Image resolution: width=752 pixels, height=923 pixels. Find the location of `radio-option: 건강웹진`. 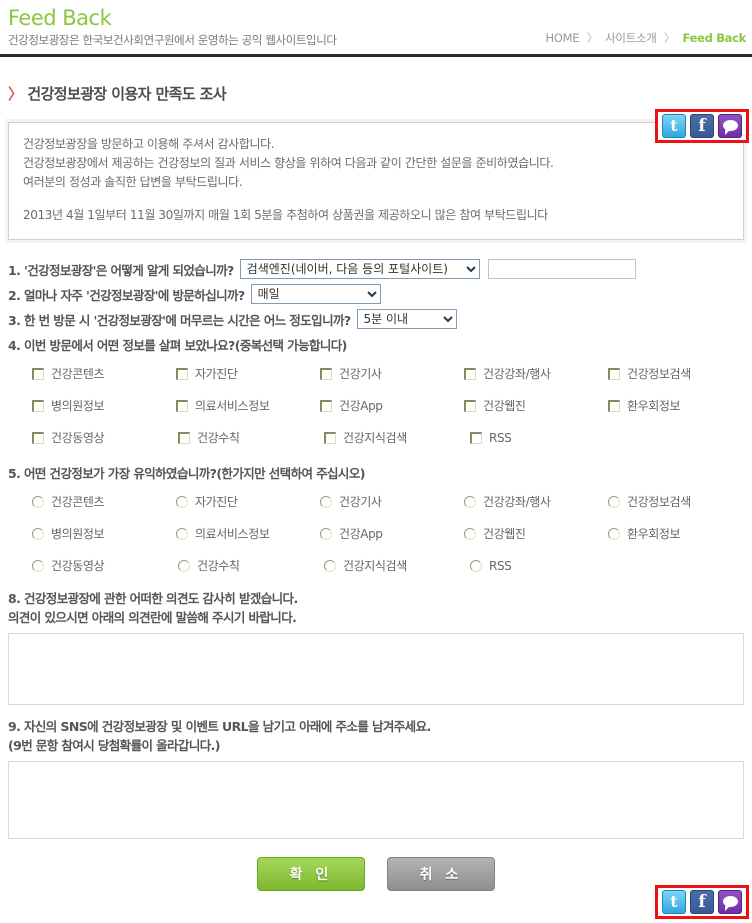

radio-option: 건강웹진 is located at coordinates (536, 533).